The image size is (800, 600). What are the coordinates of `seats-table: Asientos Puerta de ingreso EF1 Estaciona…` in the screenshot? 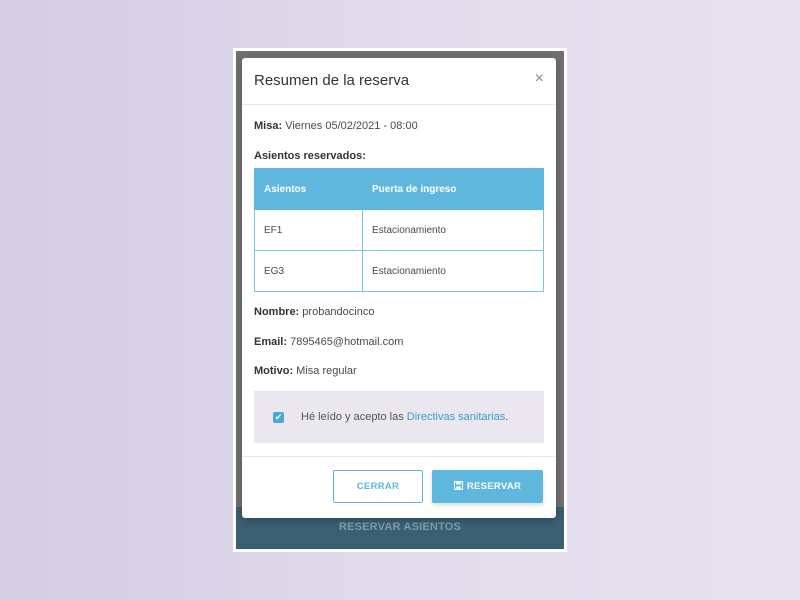 It's located at (399, 230).